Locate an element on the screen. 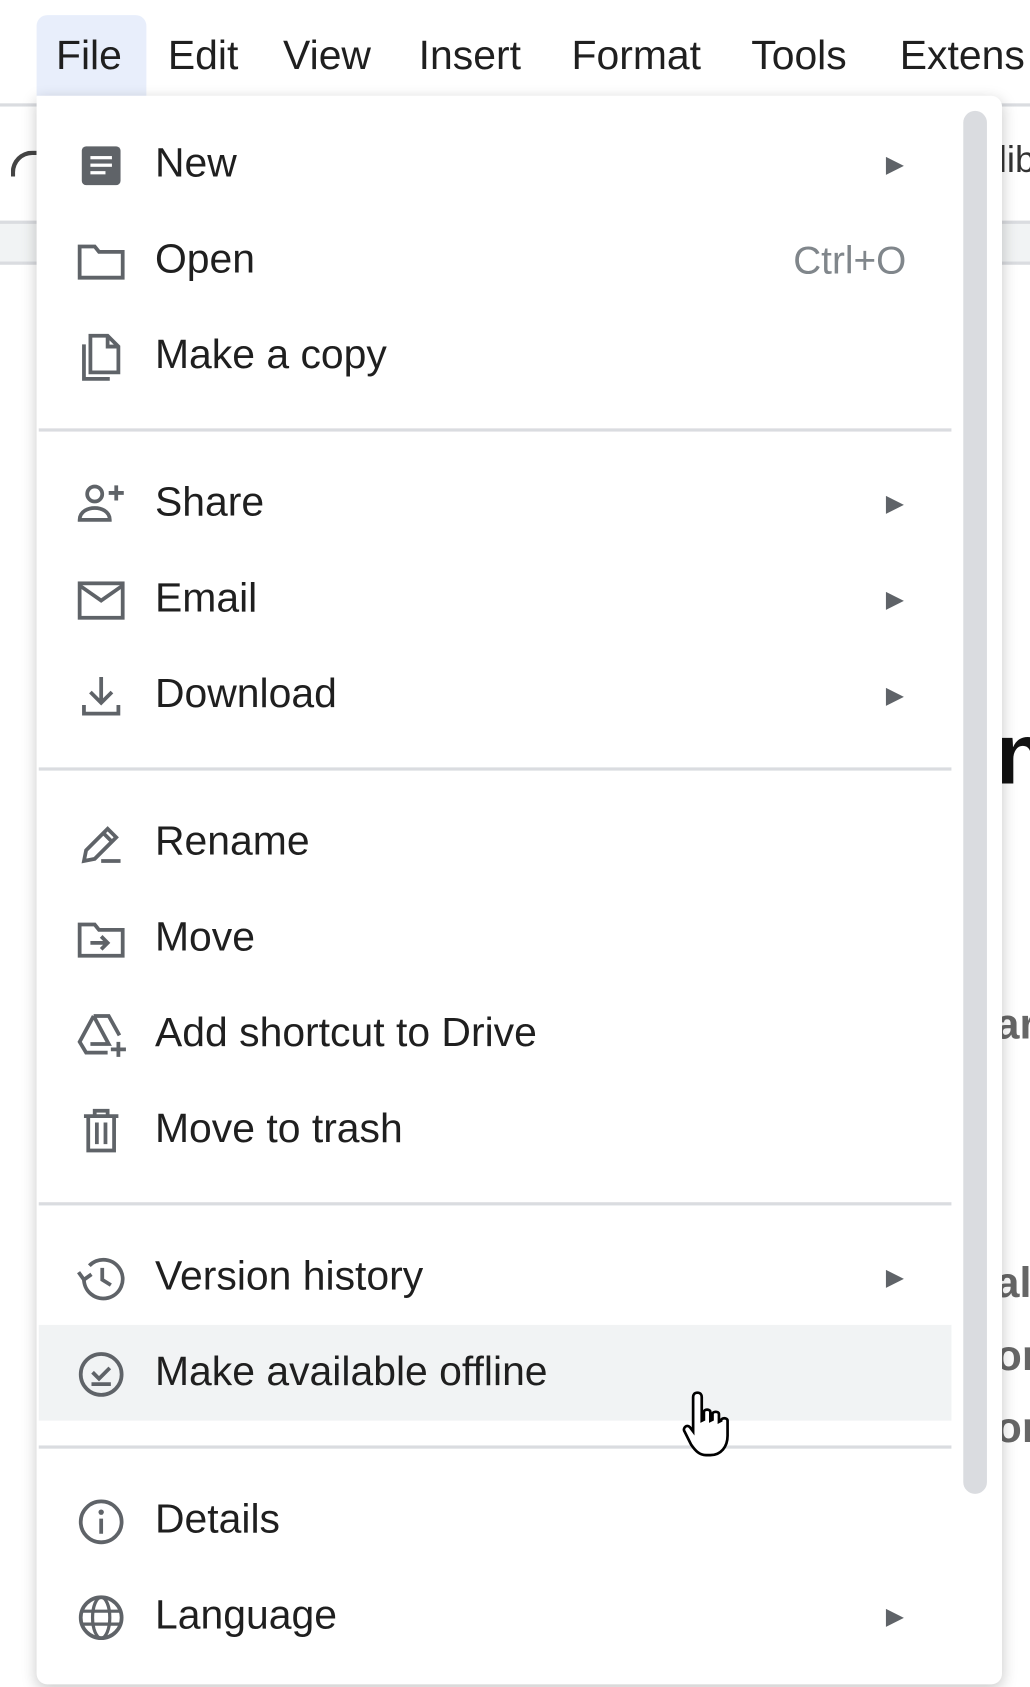 The height and width of the screenshot is (1687, 1030). menu-format: Format is located at coordinates (636, 56).